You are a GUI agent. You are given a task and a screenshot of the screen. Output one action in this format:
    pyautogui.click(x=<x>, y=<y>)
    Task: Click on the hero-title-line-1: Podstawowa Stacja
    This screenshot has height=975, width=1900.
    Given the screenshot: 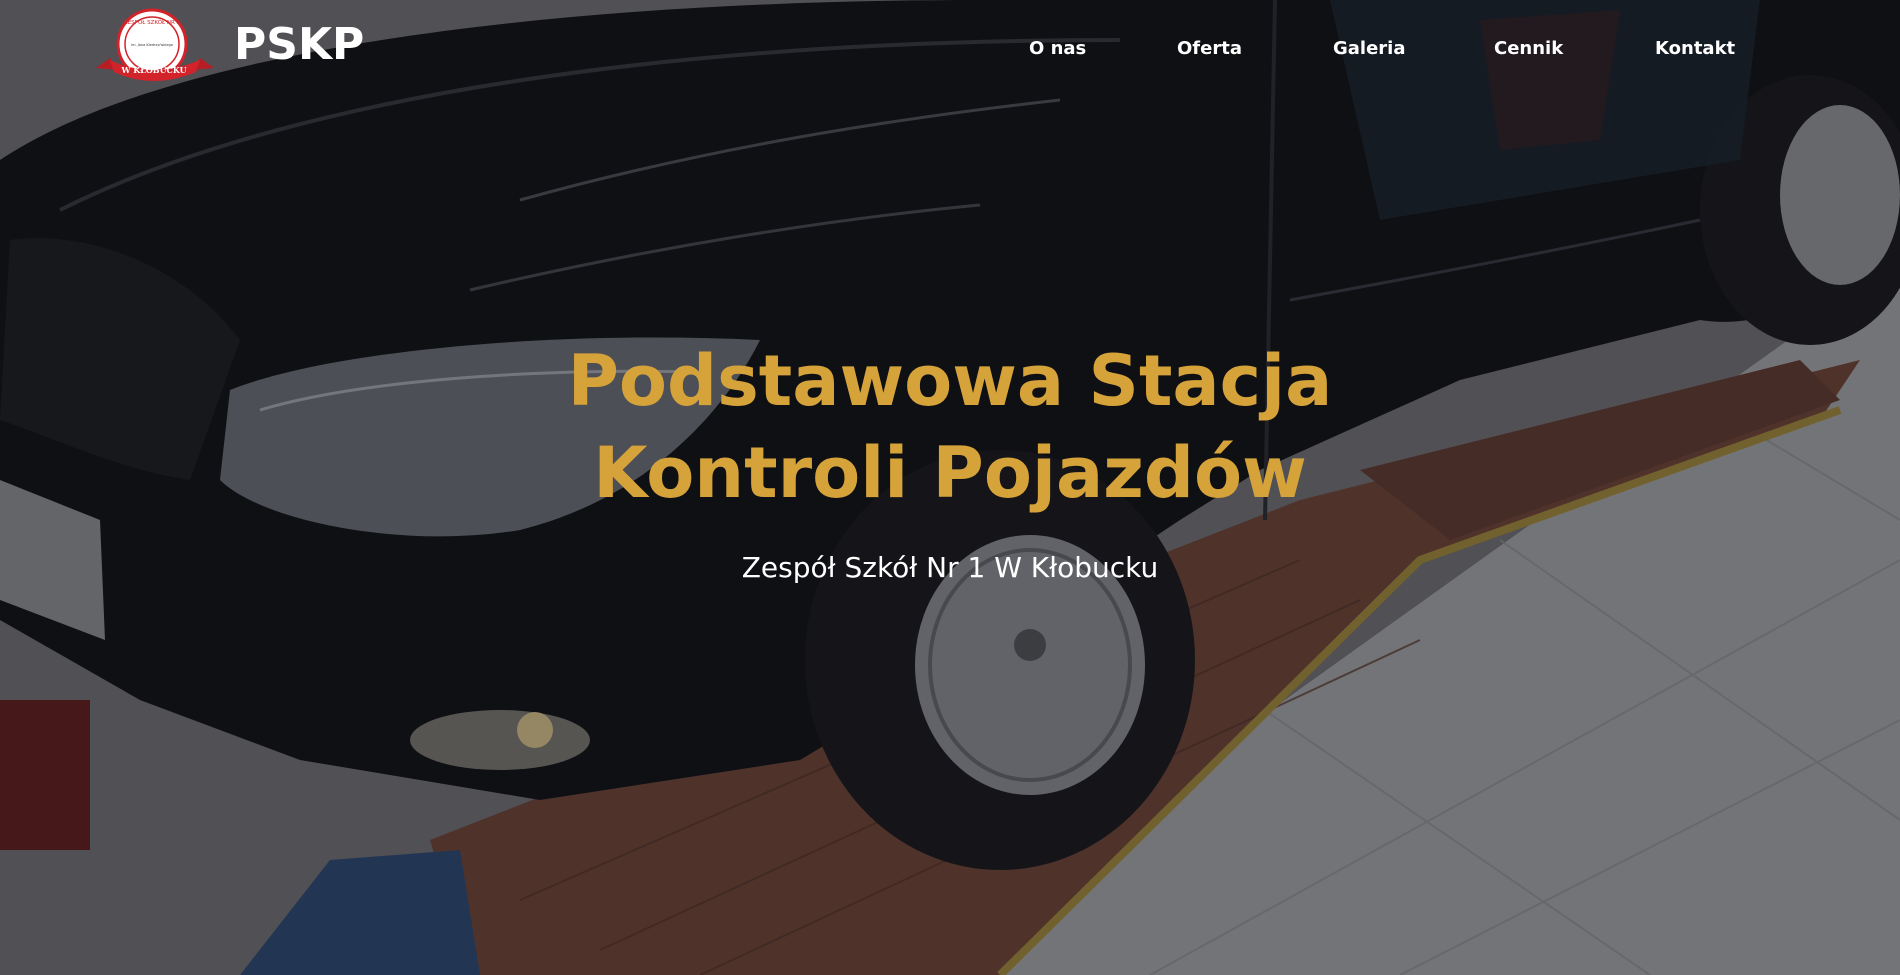 What is the action you would take?
    pyautogui.click(x=950, y=381)
    